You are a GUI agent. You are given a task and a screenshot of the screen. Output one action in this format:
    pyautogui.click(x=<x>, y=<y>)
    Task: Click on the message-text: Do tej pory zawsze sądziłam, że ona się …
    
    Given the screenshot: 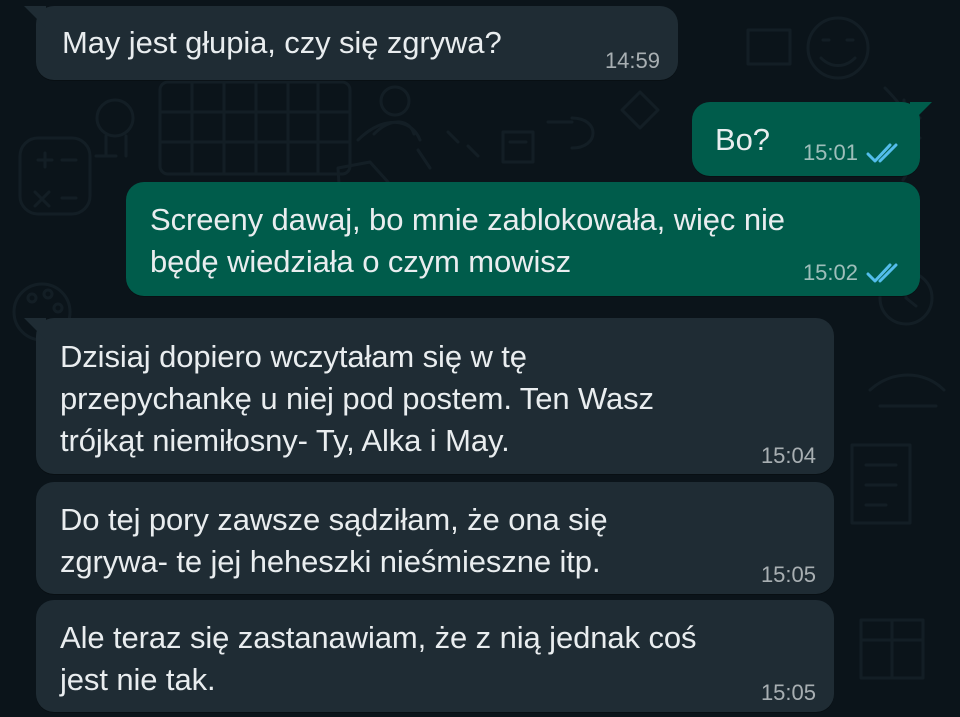 What is the action you would take?
    pyautogui.click(x=334, y=540)
    